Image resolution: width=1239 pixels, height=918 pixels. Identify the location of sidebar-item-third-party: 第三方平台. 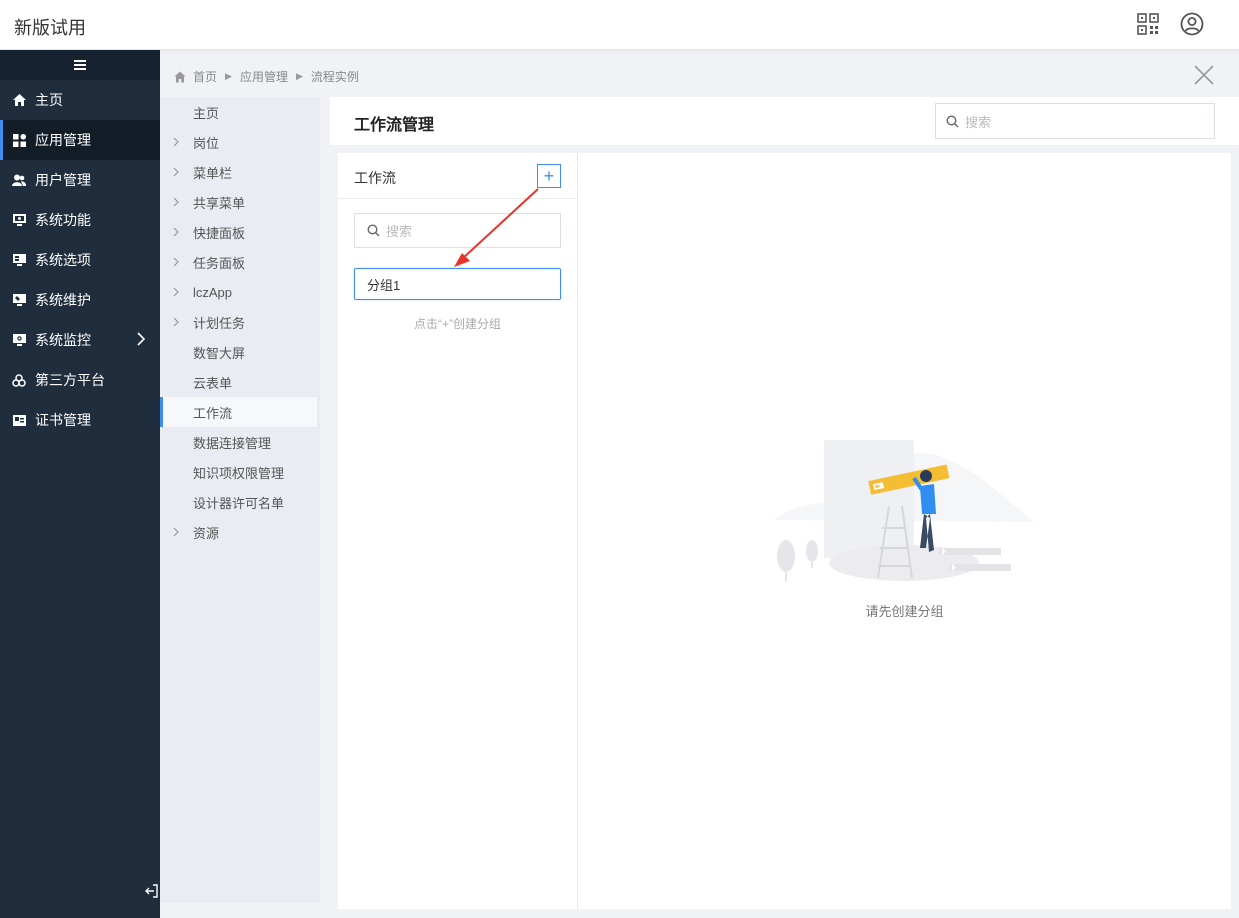
(80, 380).